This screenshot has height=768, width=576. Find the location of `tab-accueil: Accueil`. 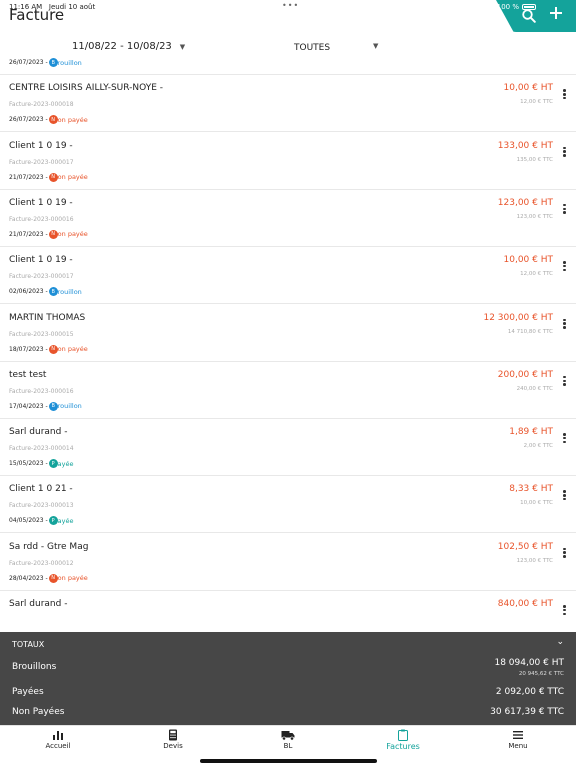

tab-accueil: Accueil is located at coordinates (58, 743).